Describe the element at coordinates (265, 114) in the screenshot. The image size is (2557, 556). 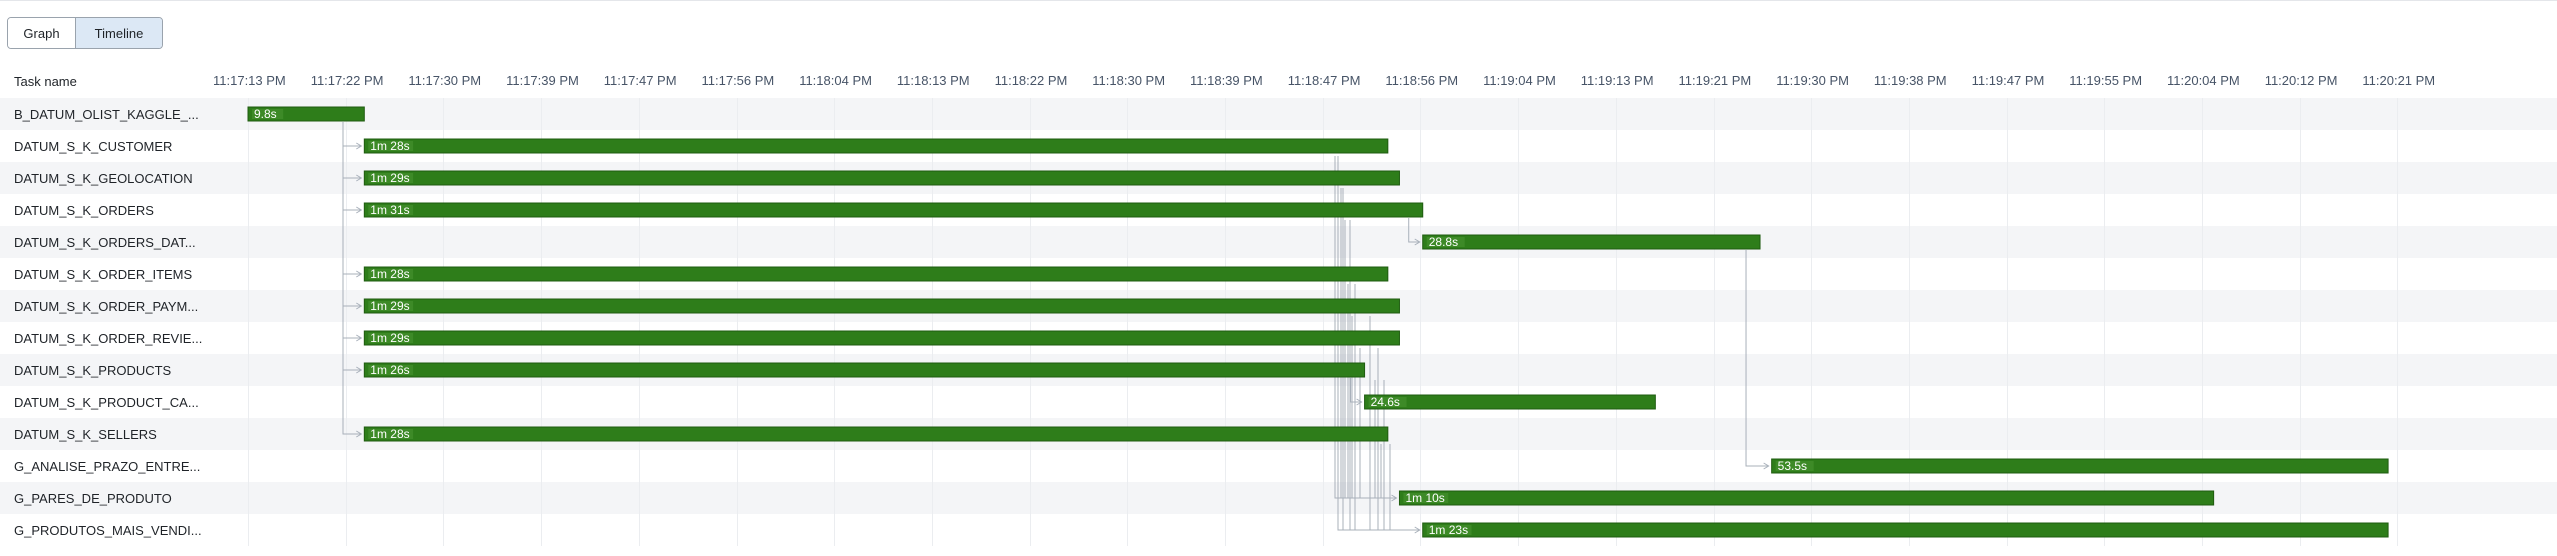
I see `task-duration-label: 9.8s` at that location.